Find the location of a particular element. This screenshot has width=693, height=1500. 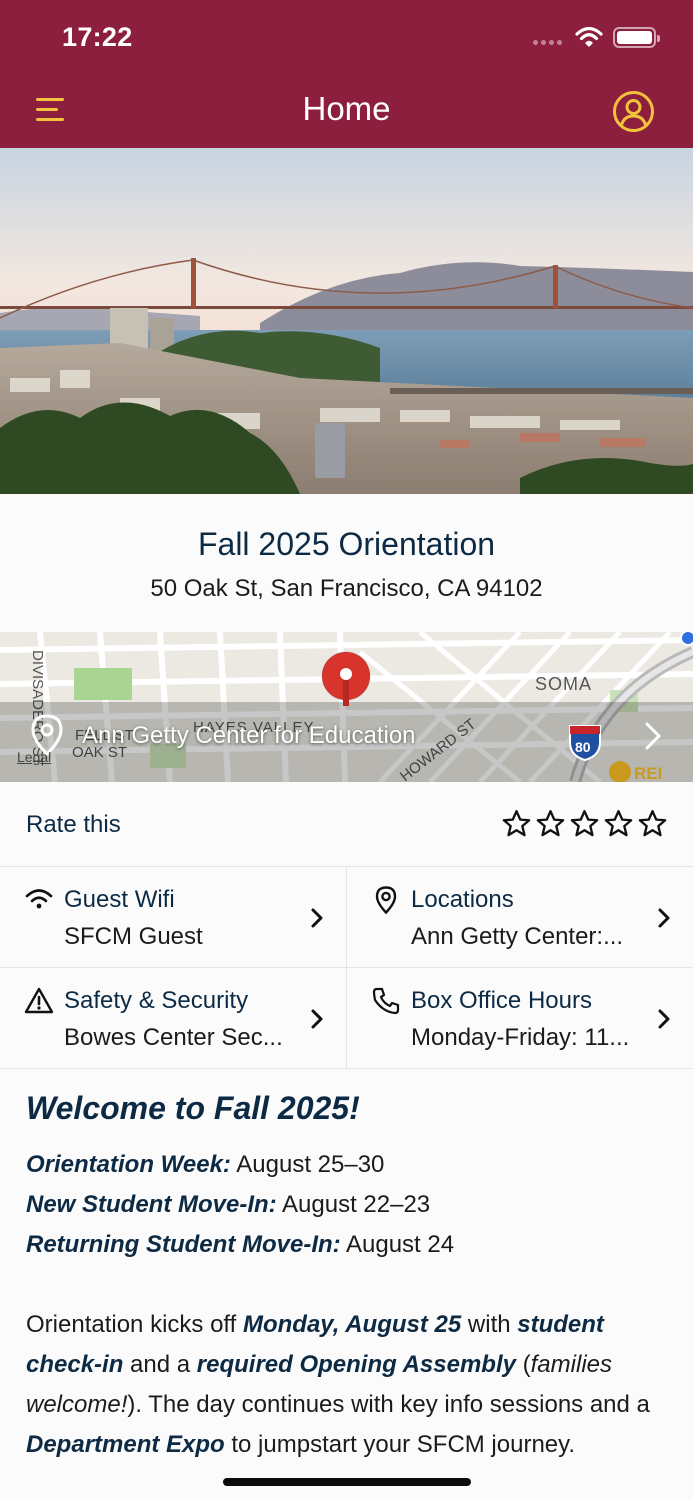

date-value: August 22–23 is located at coordinates (353, 1204).